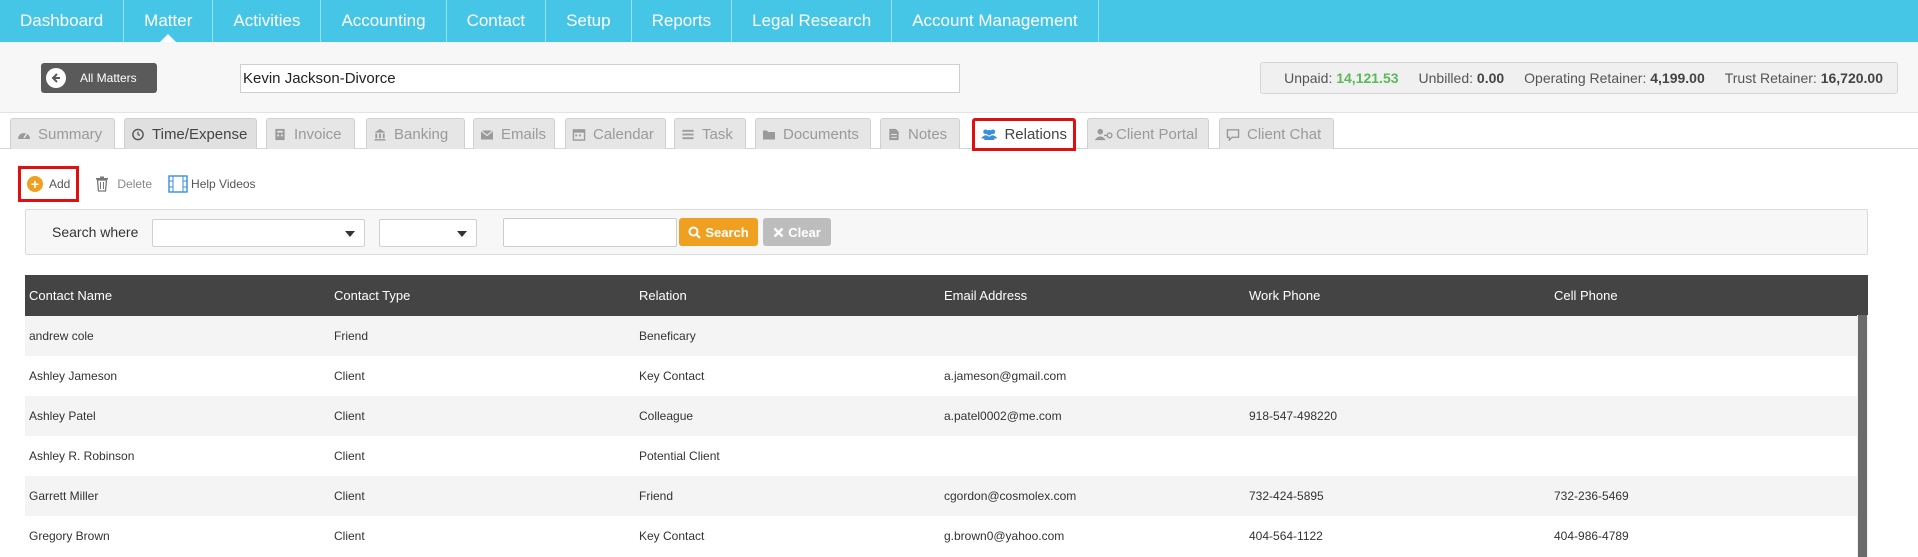 The width and height of the screenshot is (1918, 557). I want to click on table-scrollbar, so click(1862, 416).